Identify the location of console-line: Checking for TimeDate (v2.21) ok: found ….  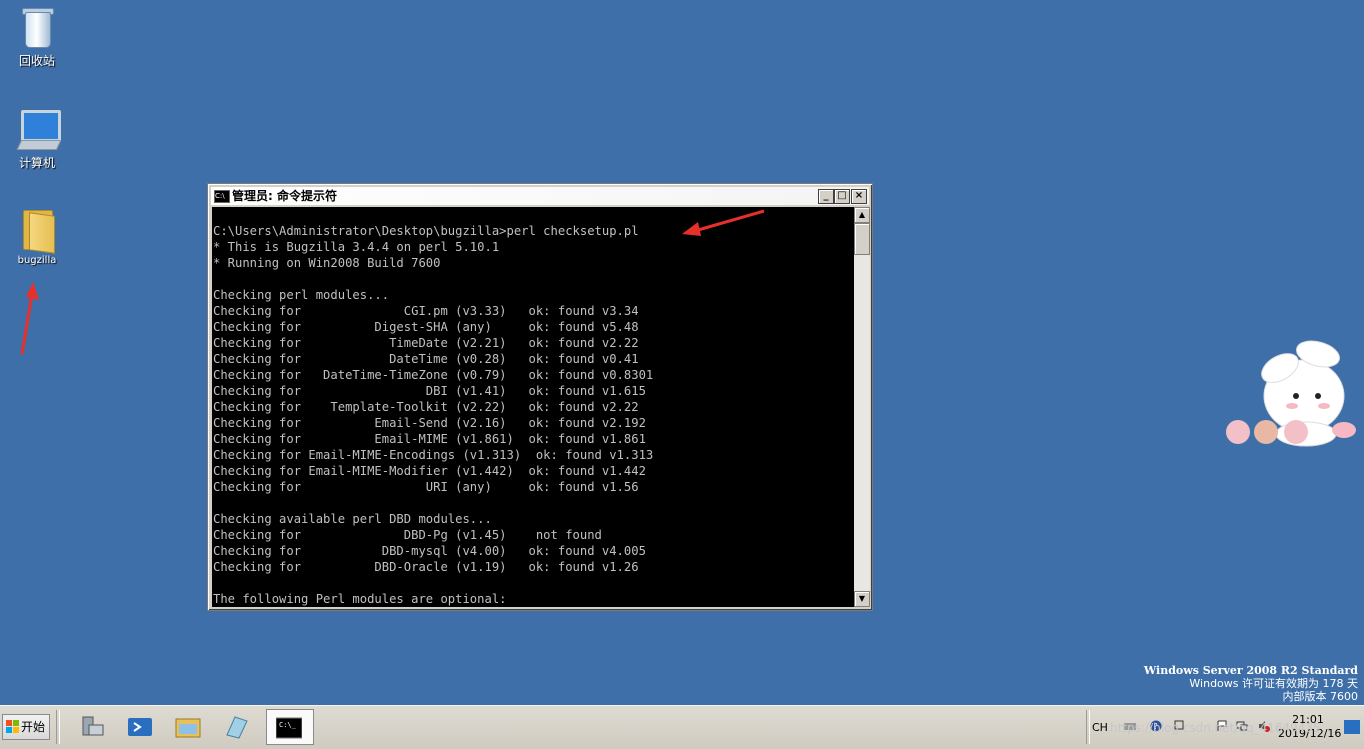
(426, 343).